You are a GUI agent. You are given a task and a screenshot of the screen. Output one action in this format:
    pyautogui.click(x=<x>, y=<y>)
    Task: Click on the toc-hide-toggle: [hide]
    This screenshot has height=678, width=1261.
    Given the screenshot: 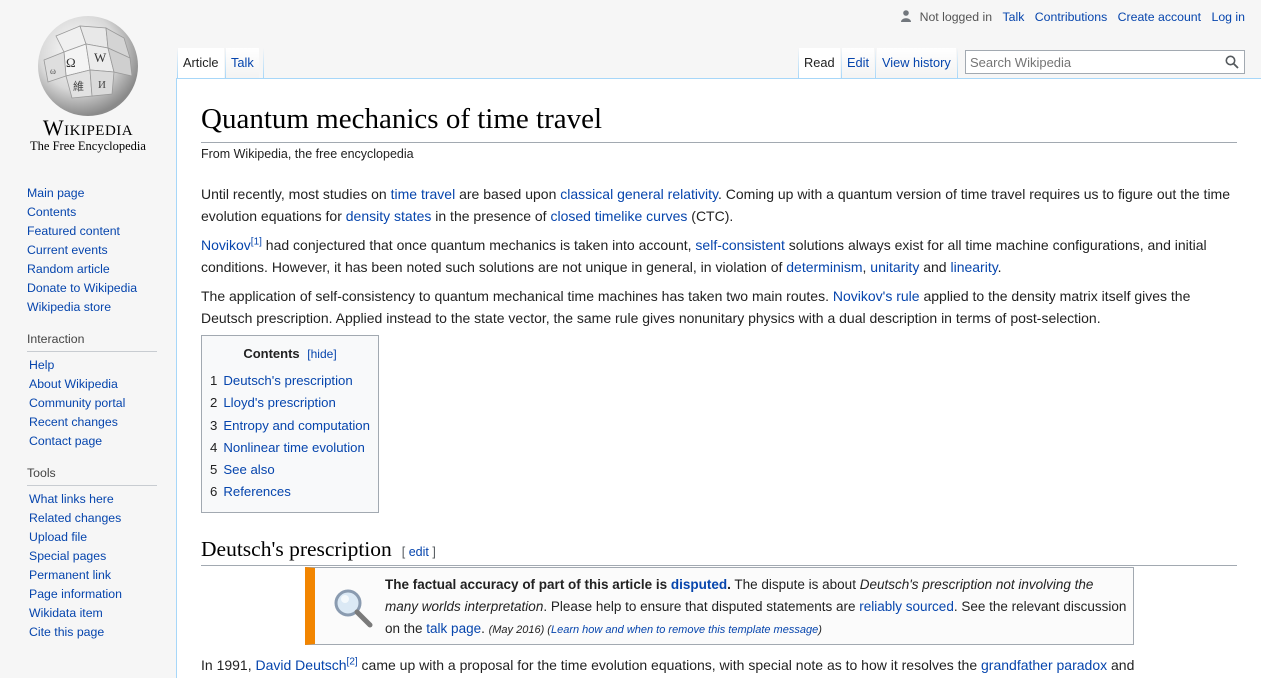 What is the action you would take?
    pyautogui.click(x=321, y=354)
    